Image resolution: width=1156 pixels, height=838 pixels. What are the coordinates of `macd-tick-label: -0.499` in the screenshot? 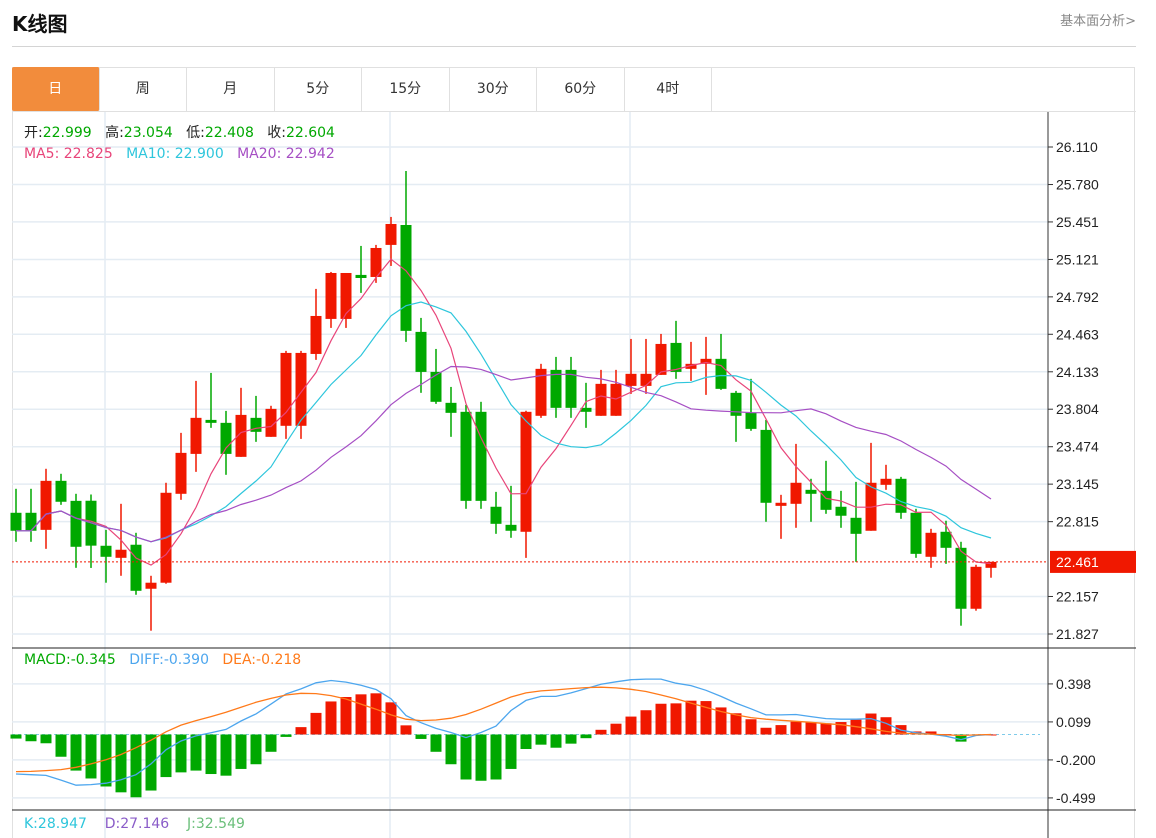 It's located at (1076, 798).